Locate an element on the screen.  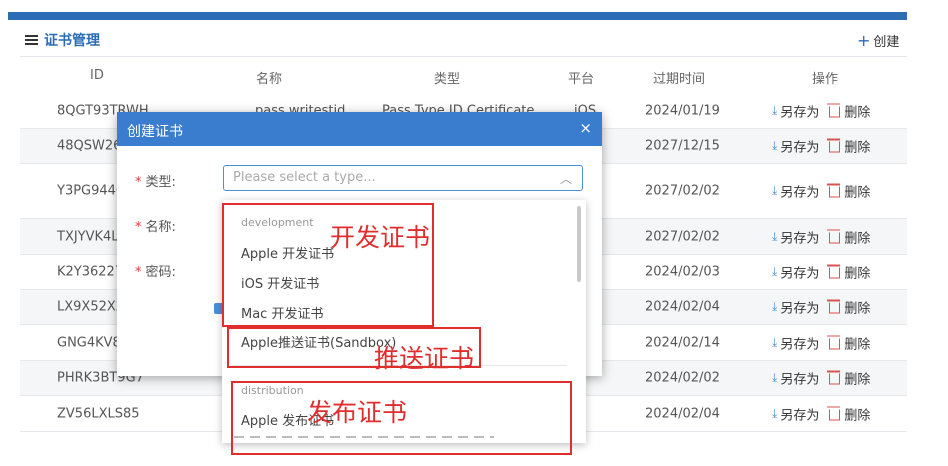
close-icon: × is located at coordinates (585, 128).